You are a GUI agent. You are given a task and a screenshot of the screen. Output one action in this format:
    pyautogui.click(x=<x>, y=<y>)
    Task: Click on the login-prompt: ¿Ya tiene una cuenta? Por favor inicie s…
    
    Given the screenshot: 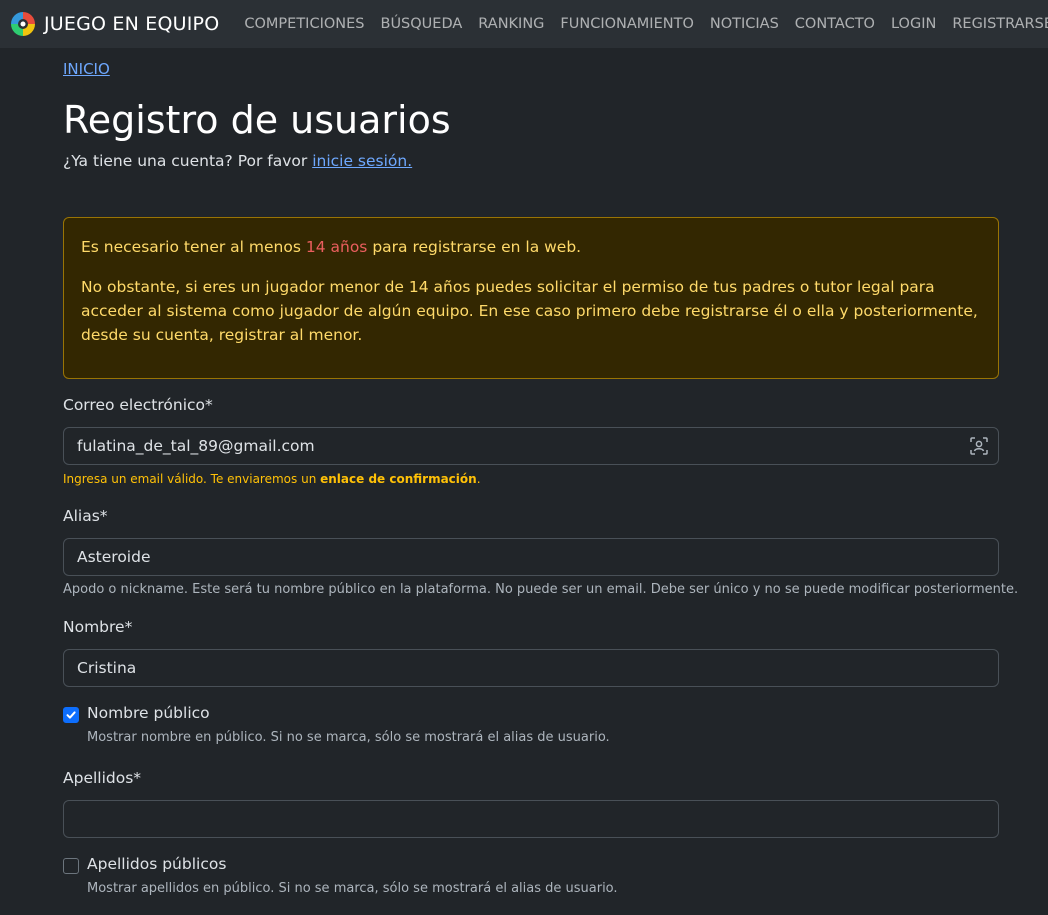 What is the action you would take?
    pyautogui.click(x=237, y=161)
    